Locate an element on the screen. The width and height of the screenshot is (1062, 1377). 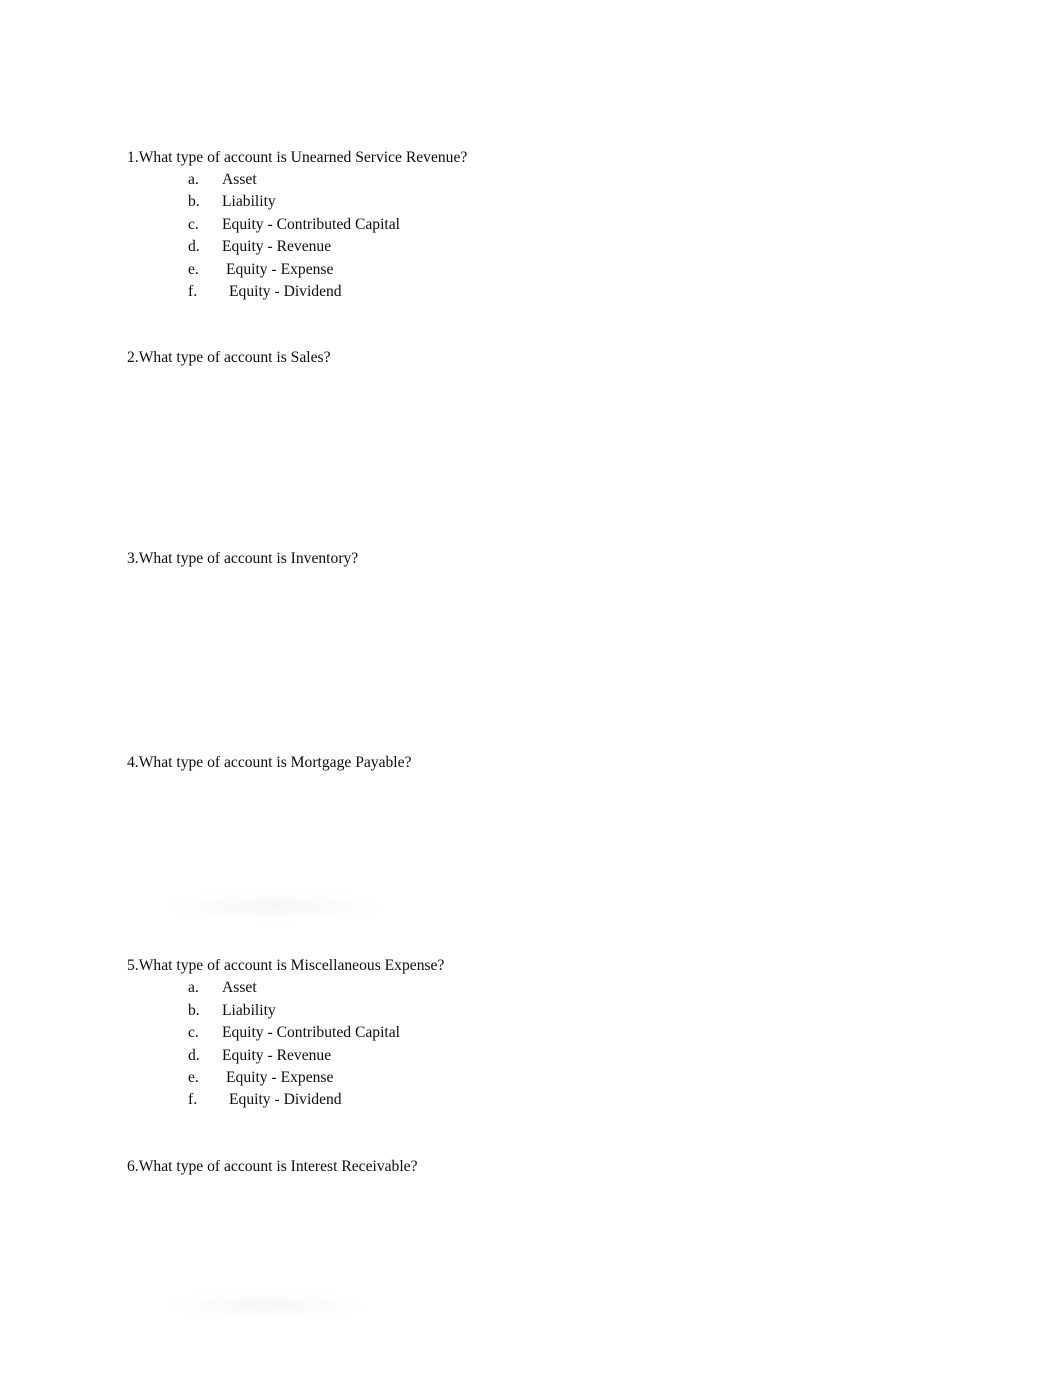
option-marker-1a: a. is located at coordinates (193, 179).